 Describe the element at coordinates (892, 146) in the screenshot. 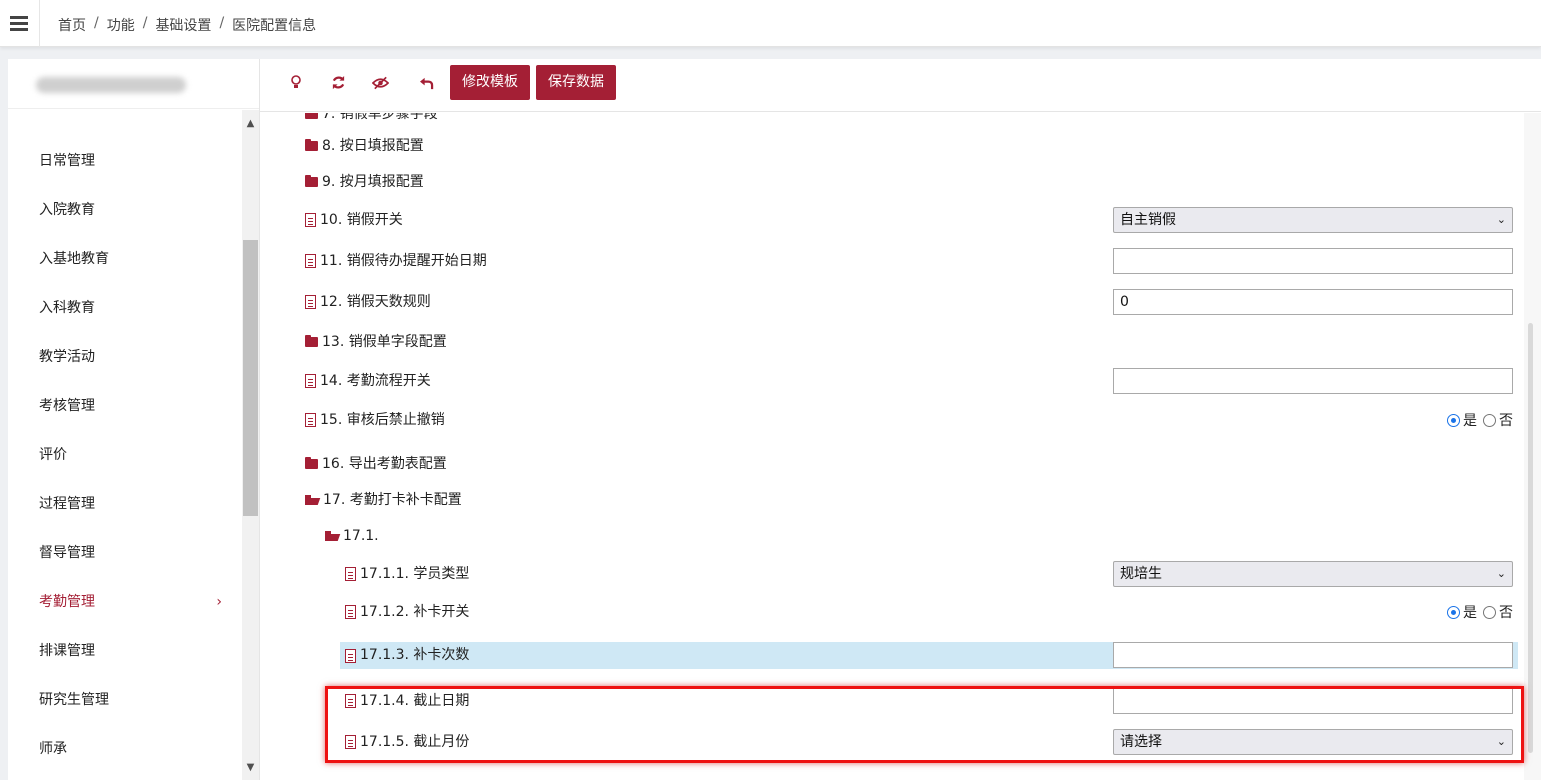

I see `tree-row-8: 8. 按日填报配置` at that location.